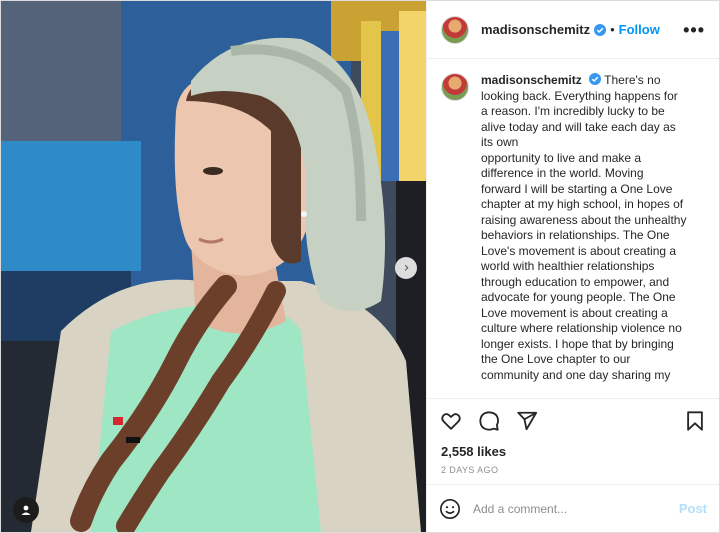  What do you see at coordinates (693, 508) in the screenshot?
I see `post-comment-button: Post` at bounding box center [693, 508].